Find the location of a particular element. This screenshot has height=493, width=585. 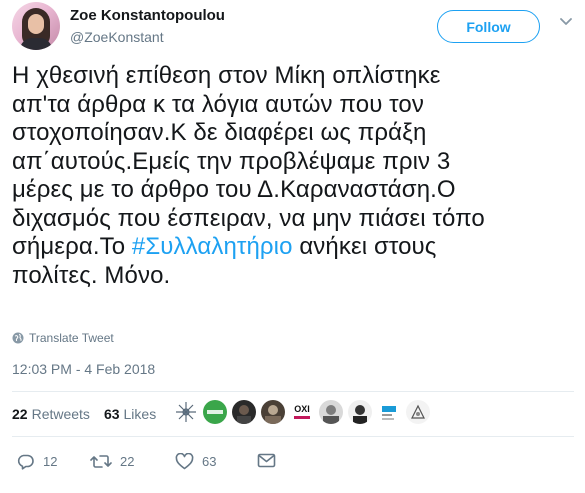

liker-avatar: OXI is located at coordinates (302, 412).